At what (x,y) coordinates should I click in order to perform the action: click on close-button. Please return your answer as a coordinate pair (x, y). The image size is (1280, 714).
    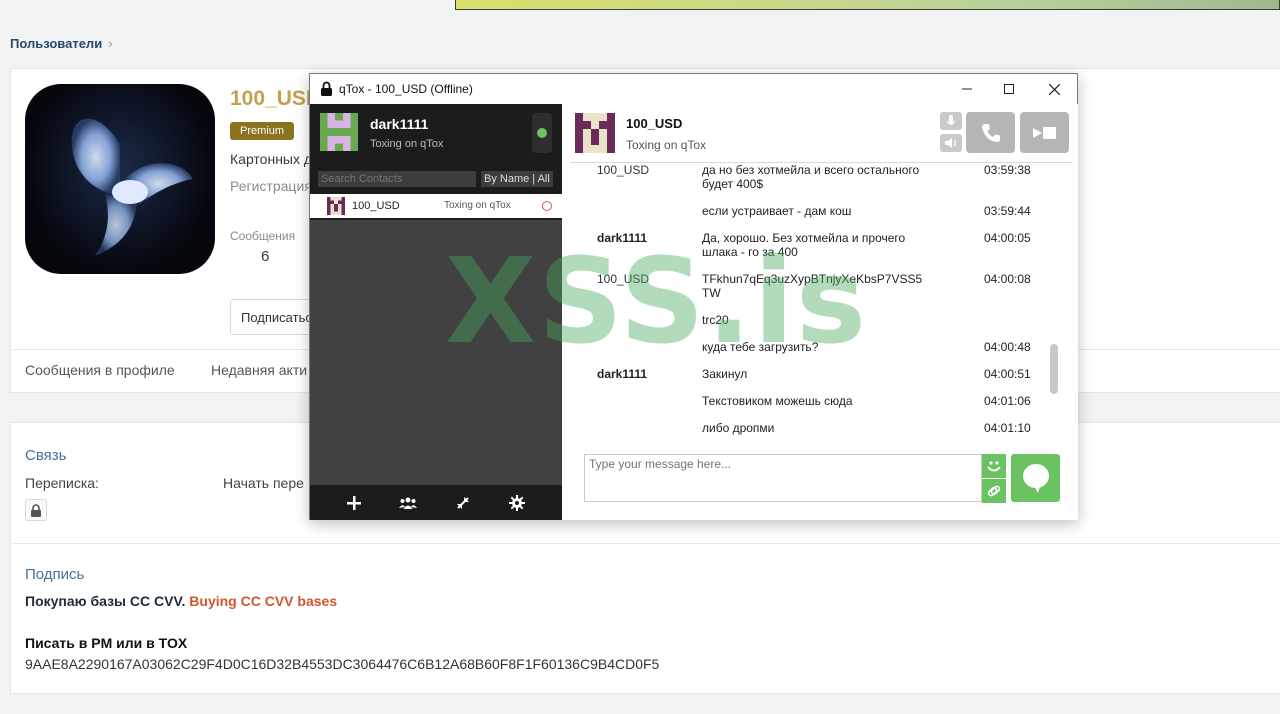
    Looking at the image, I should click on (1054, 89).